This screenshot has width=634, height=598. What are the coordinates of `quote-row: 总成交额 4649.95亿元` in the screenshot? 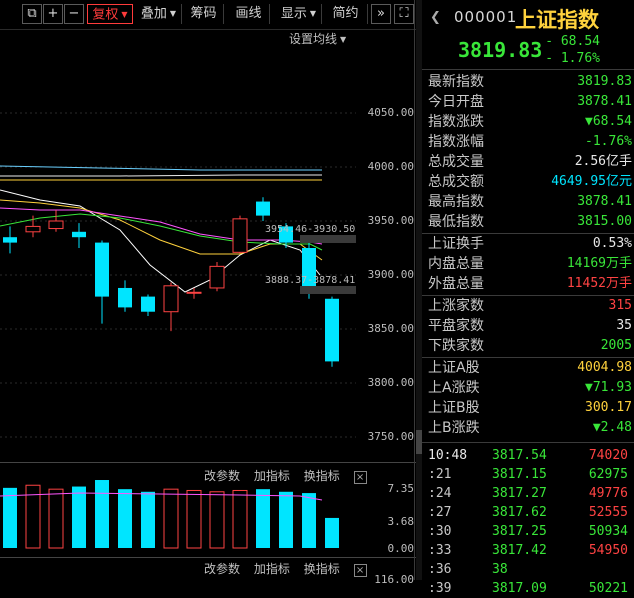 It's located at (528, 182).